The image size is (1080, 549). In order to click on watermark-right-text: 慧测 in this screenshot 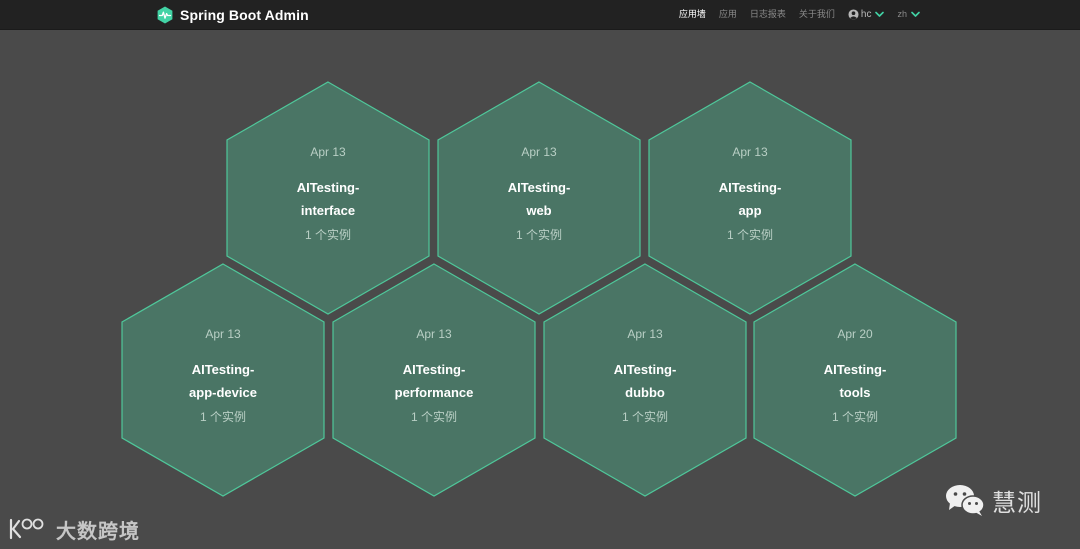, I will do `click(1017, 503)`.